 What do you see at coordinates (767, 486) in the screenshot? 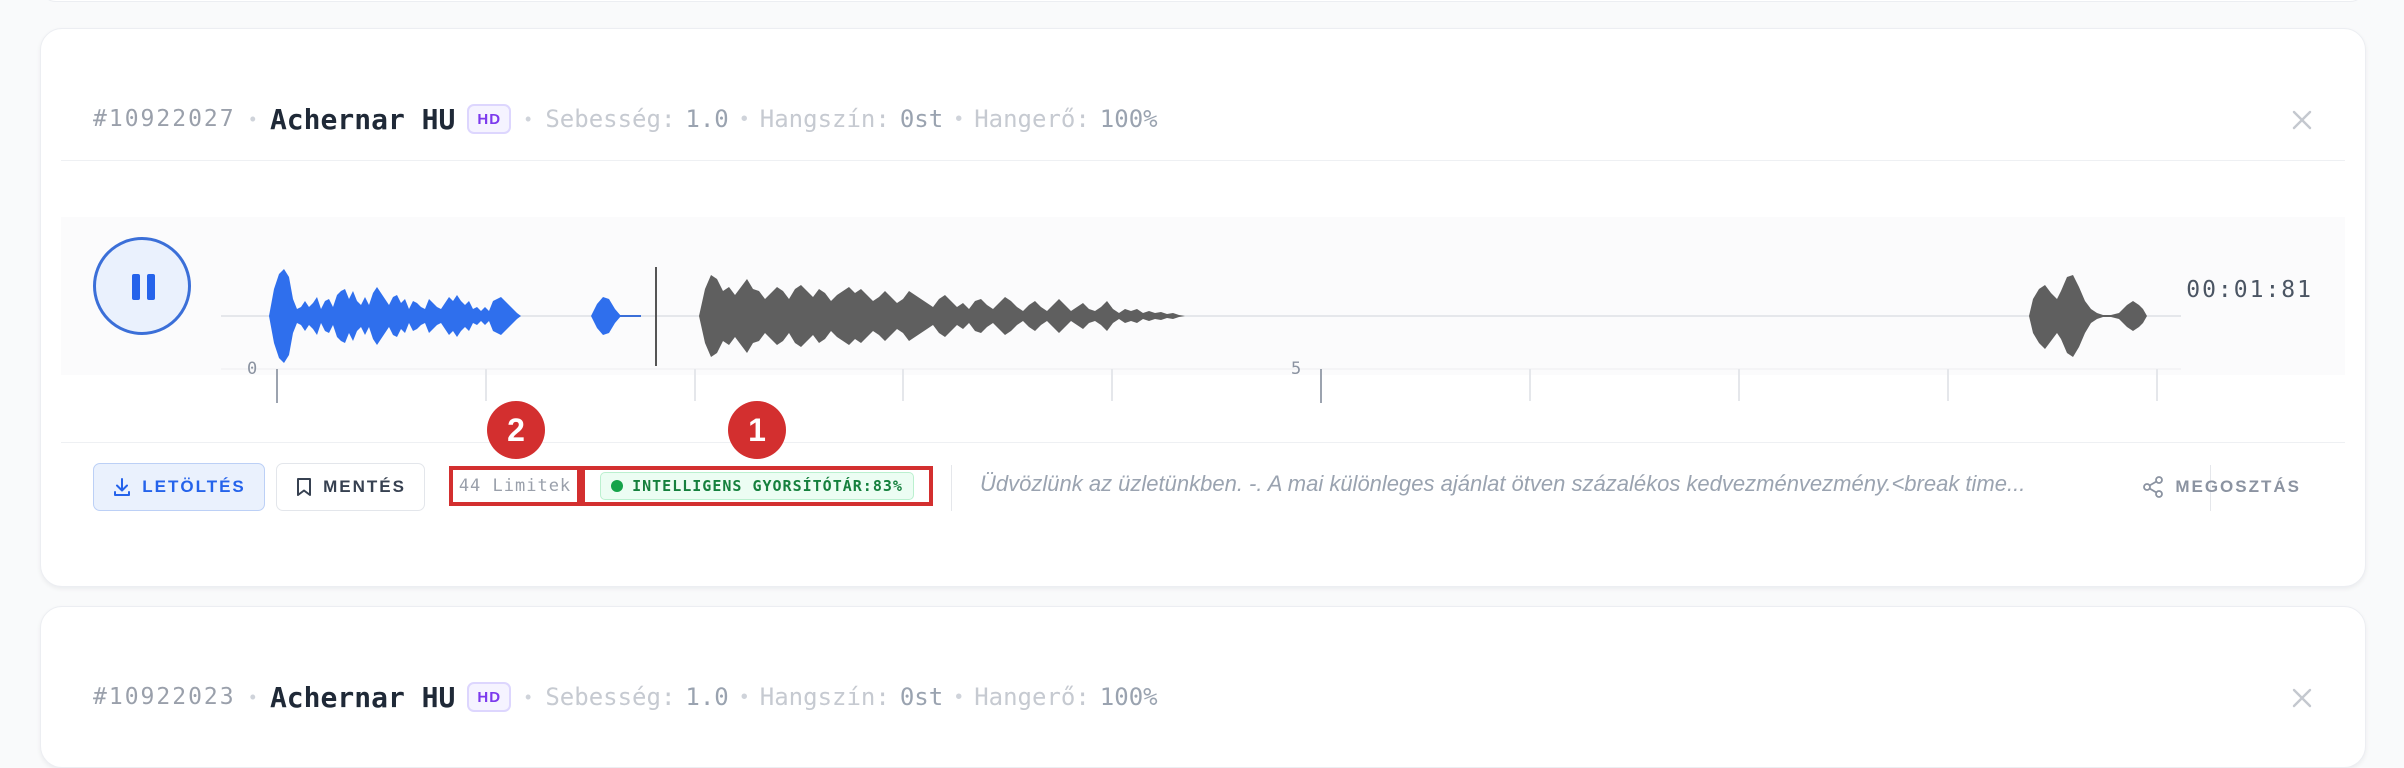
I see `cache-text: INTELLIGENS GYORSÍTÓTÁR:83%` at bounding box center [767, 486].